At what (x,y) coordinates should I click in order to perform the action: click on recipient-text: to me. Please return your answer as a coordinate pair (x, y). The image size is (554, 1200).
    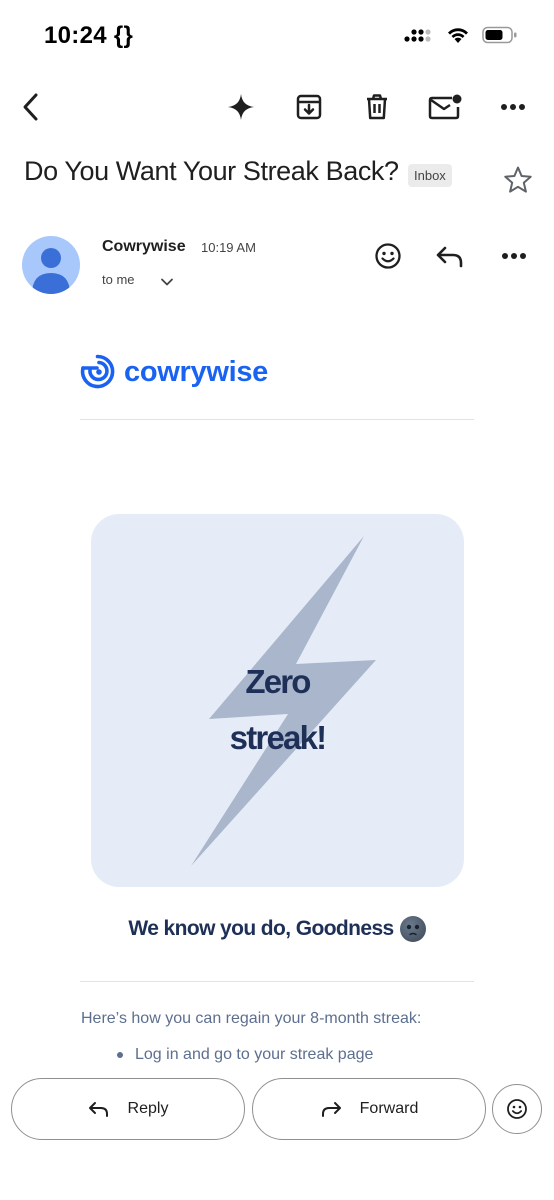
    Looking at the image, I should click on (118, 279).